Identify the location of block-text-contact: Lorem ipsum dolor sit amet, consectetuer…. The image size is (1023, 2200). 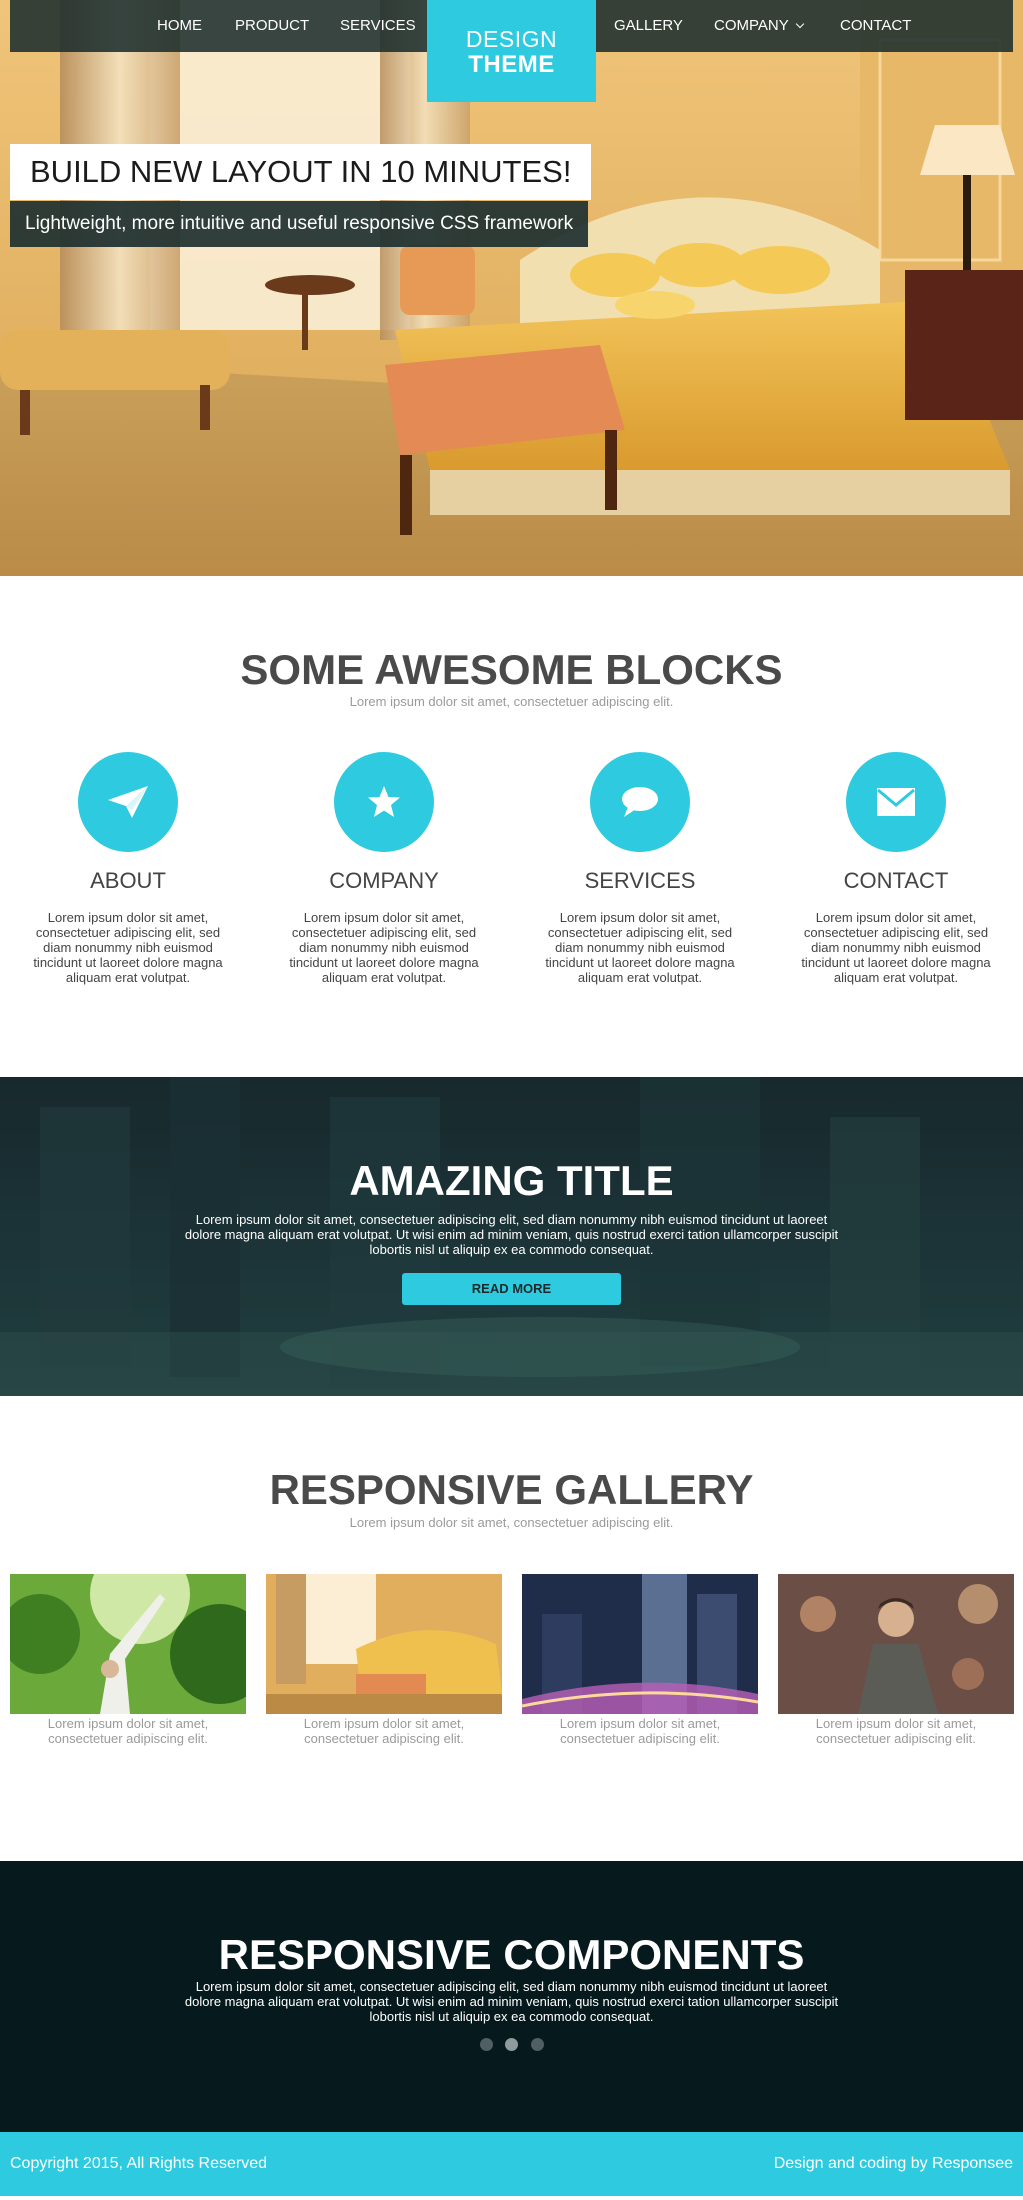
(896, 947).